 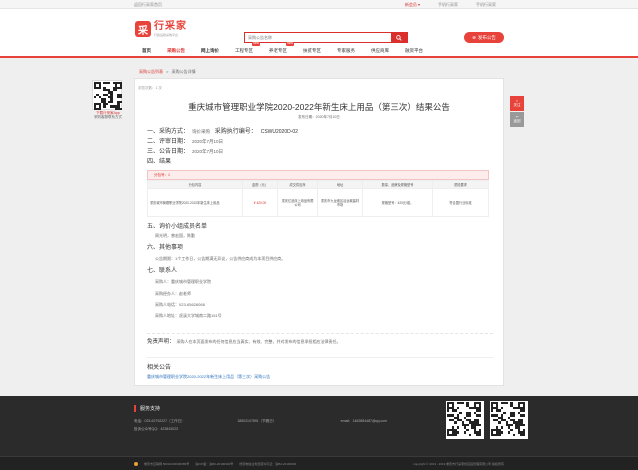 What do you see at coordinates (161, 342) in the screenshot?
I see `disclaimer-label: 免责声明：` at bounding box center [161, 342].